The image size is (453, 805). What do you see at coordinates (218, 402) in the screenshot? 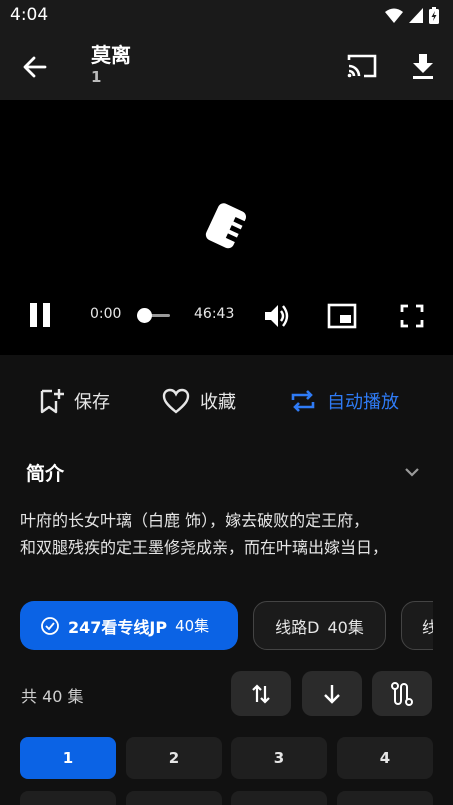
I see `favorite-label: 收藏` at bounding box center [218, 402].